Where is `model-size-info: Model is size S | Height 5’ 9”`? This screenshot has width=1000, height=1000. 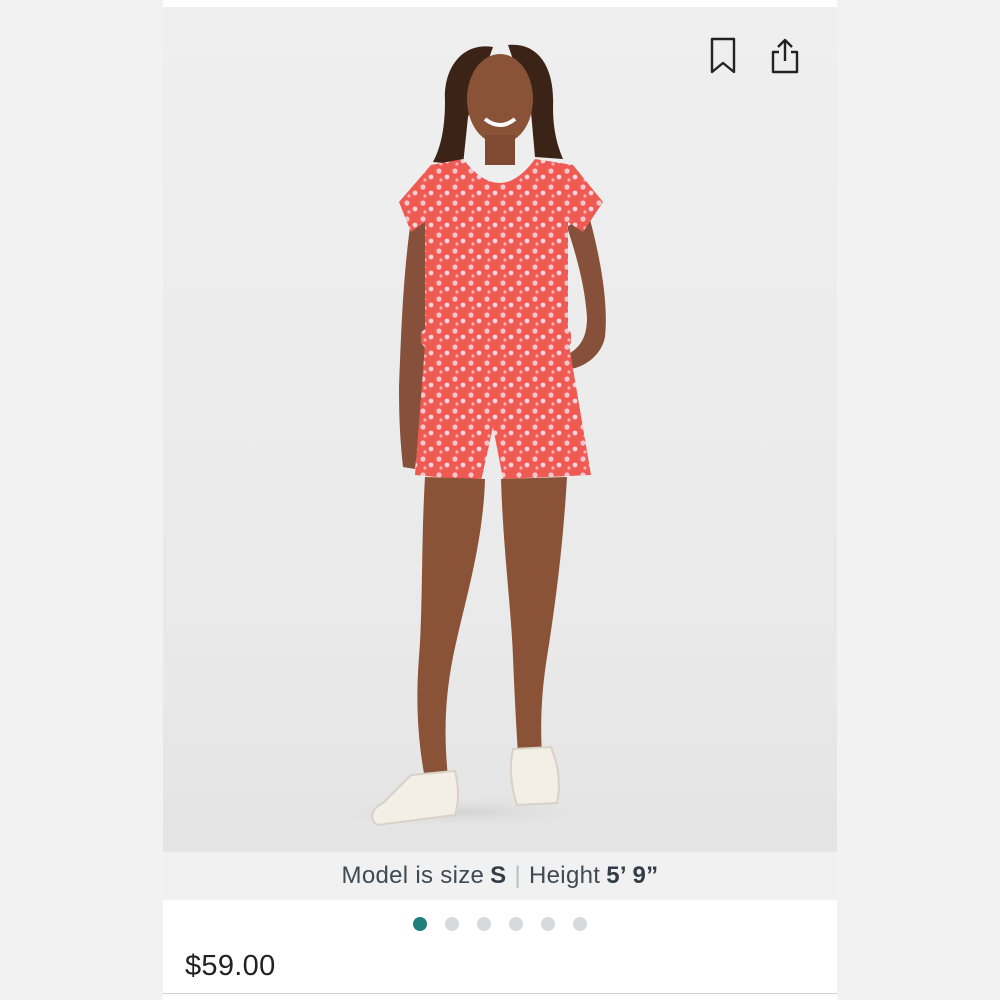 model-size-info: Model is size S | Height 5’ 9” is located at coordinates (500, 876).